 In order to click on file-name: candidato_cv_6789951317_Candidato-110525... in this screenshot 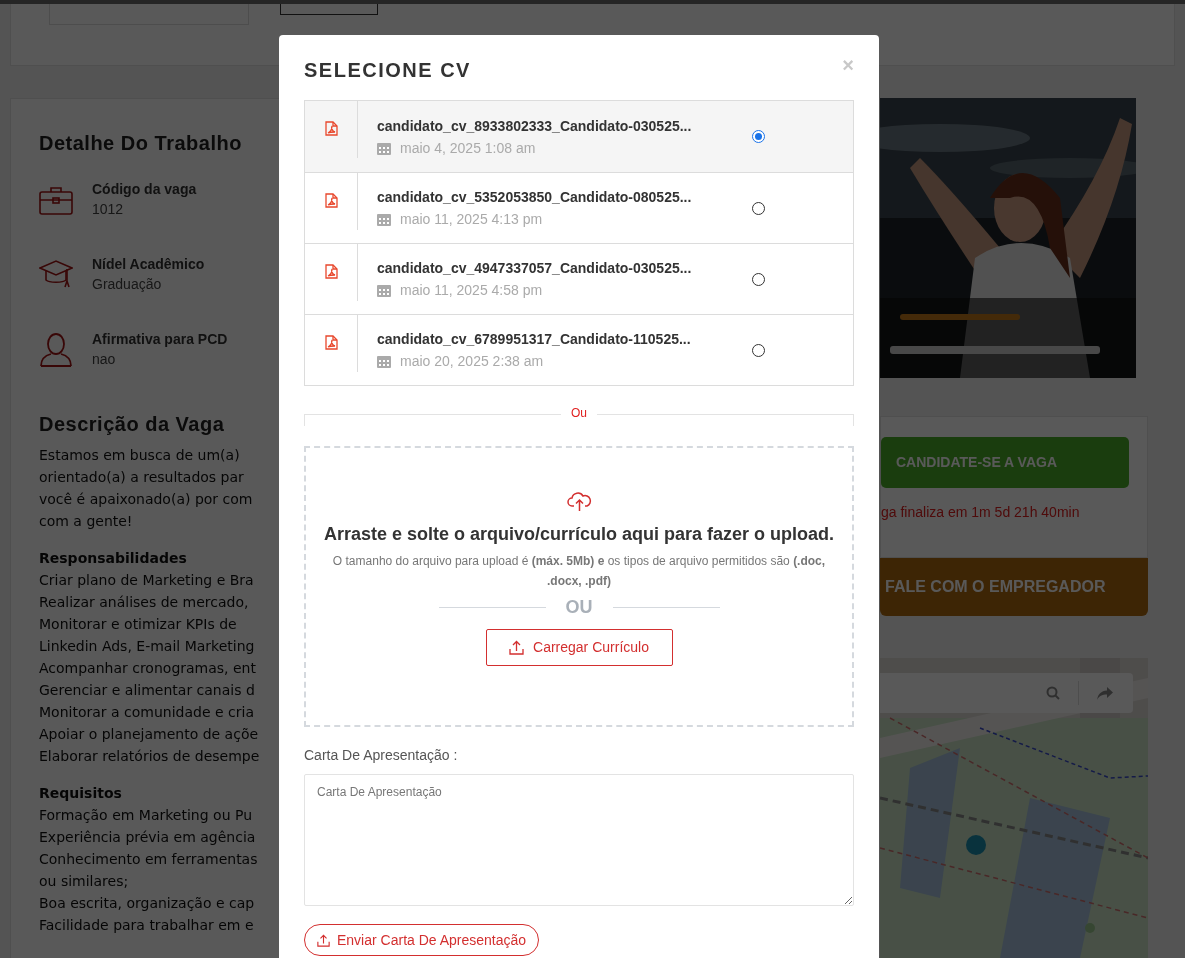, I will do `click(534, 339)`.